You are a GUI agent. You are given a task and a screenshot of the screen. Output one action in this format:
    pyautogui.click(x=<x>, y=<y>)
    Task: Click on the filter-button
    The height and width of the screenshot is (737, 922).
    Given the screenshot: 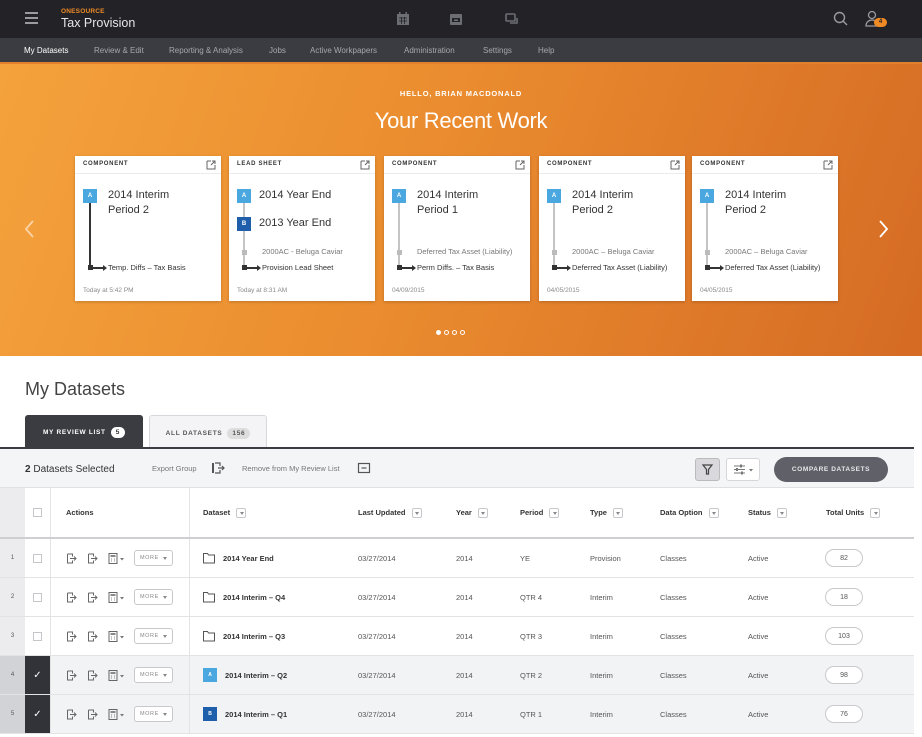 What is the action you would take?
    pyautogui.click(x=707, y=469)
    